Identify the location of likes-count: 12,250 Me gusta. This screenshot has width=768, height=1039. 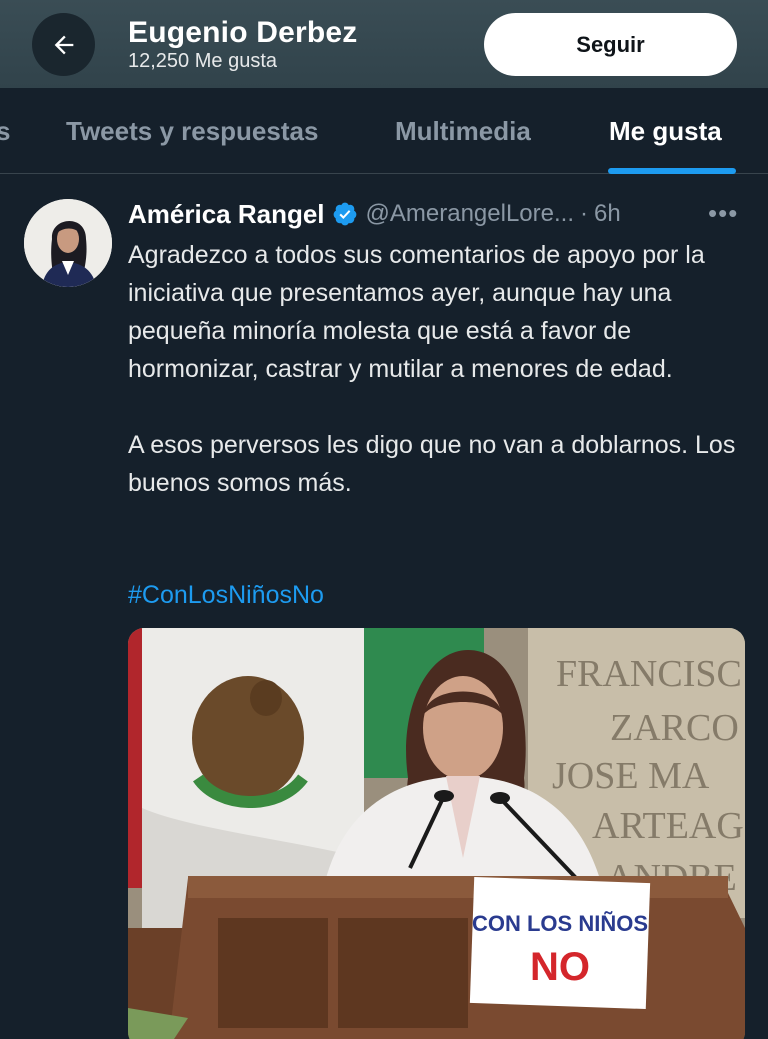
(202, 61).